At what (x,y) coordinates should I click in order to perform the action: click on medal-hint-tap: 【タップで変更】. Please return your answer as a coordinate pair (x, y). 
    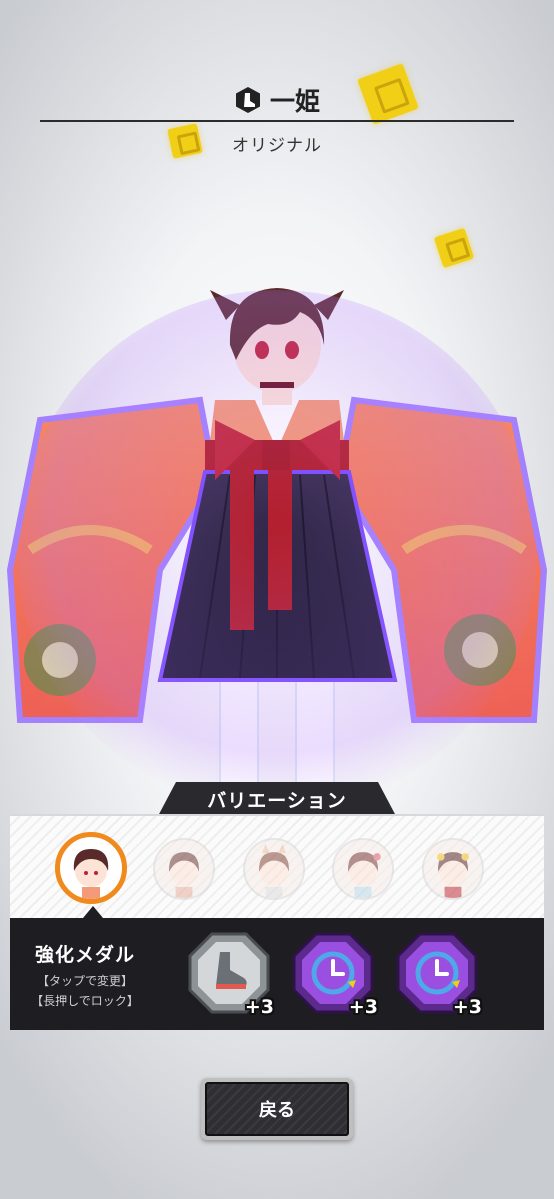
    Looking at the image, I should click on (84, 981).